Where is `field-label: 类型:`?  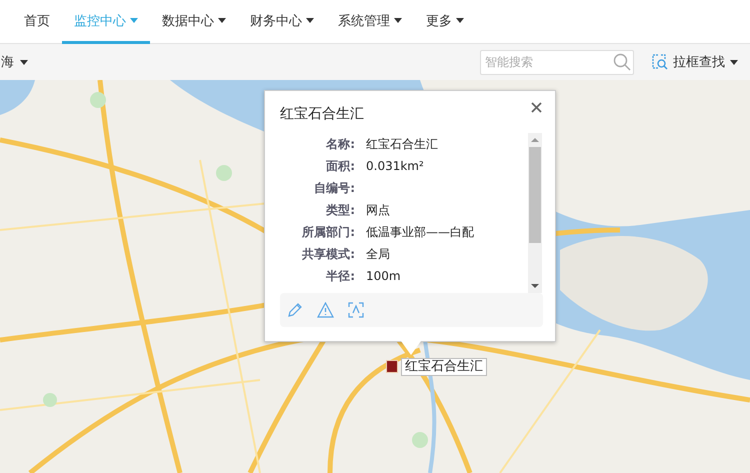 field-label: 类型: is located at coordinates (340, 210).